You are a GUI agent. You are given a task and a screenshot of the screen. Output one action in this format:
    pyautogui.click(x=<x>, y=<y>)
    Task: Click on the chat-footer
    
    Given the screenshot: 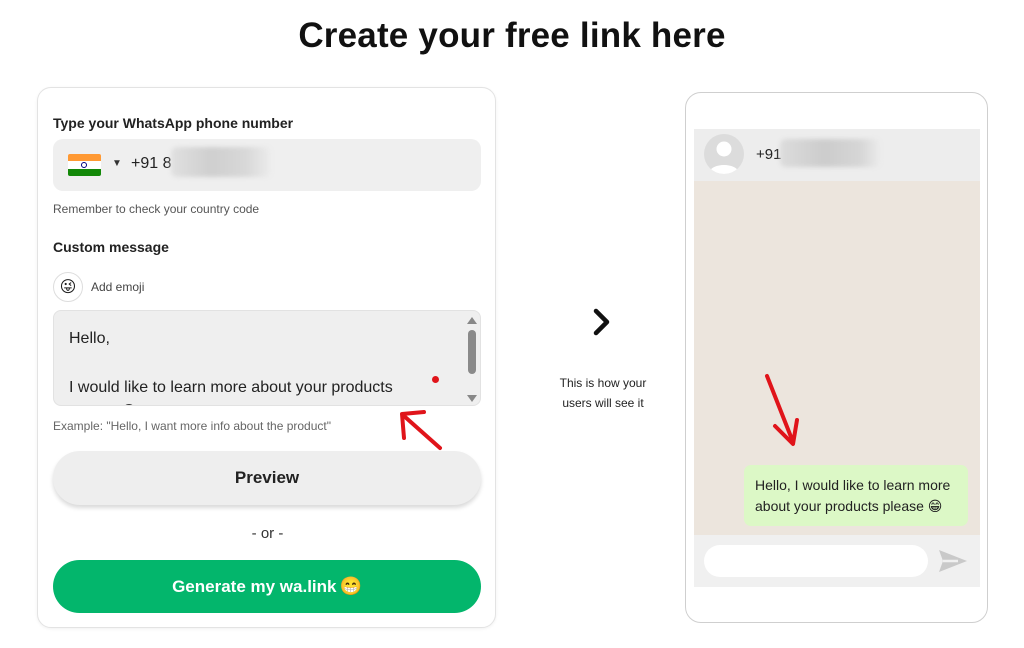 What is the action you would take?
    pyautogui.click(x=837, y=561)
    